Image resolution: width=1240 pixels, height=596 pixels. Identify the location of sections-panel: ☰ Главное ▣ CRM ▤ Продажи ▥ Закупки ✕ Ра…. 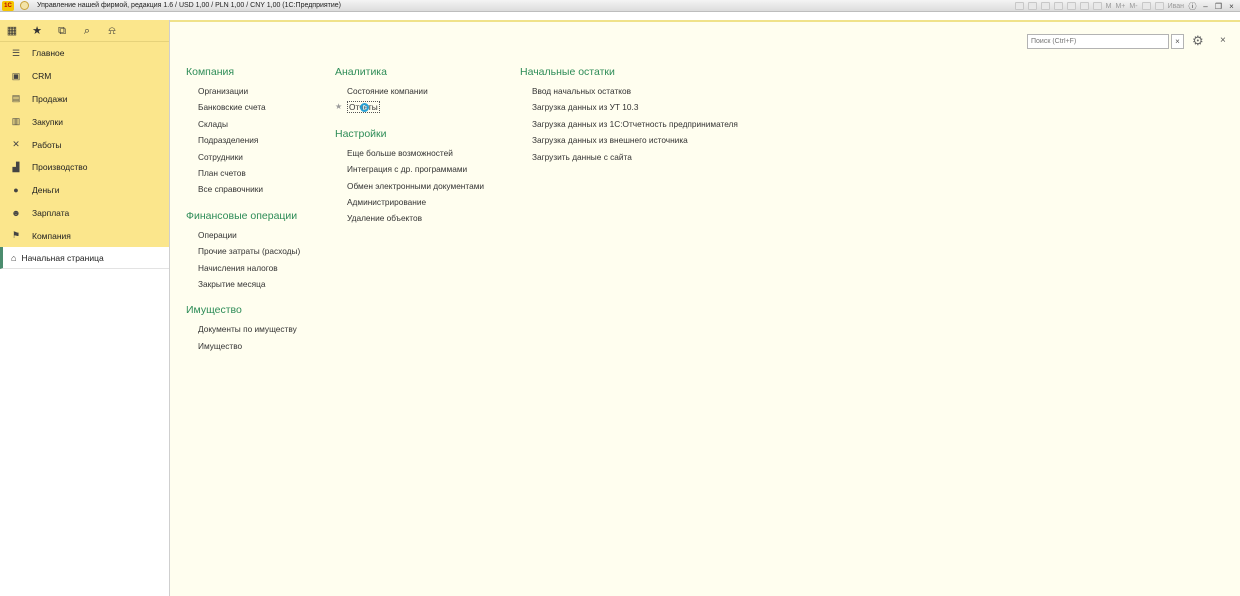
(84, 145).